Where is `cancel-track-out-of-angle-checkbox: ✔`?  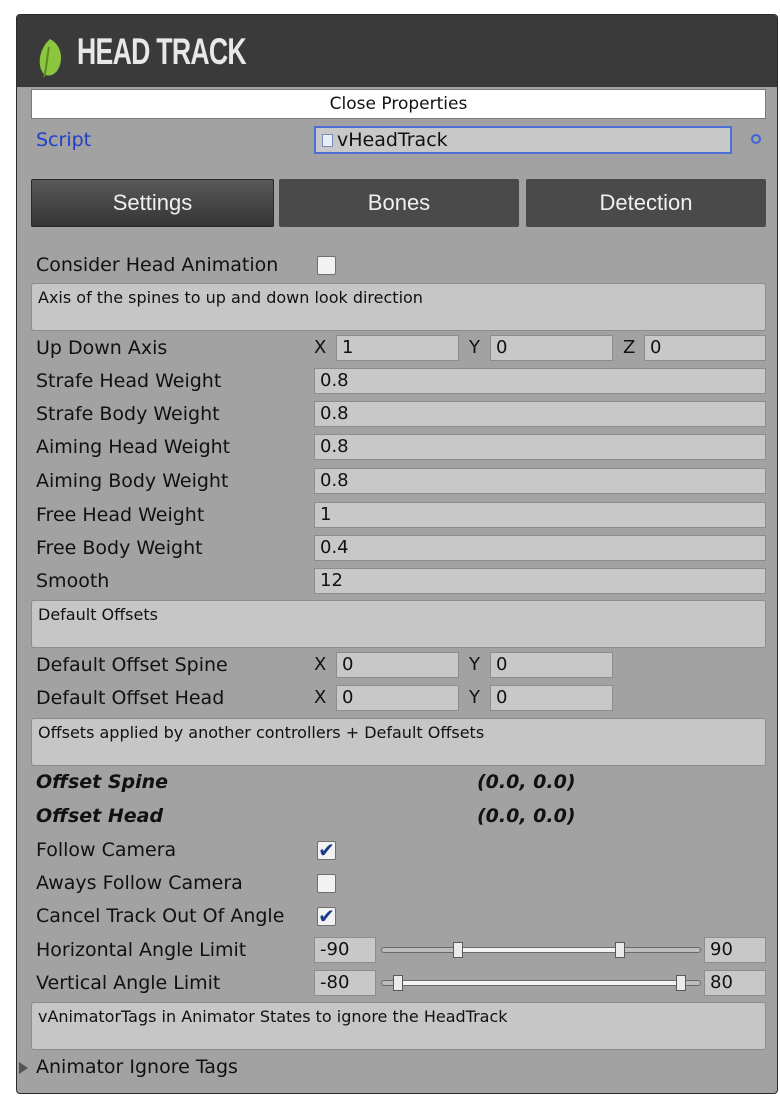
cancel-track-out-of-angle-checkbox: ✔ is located at coordinates (326, 916).